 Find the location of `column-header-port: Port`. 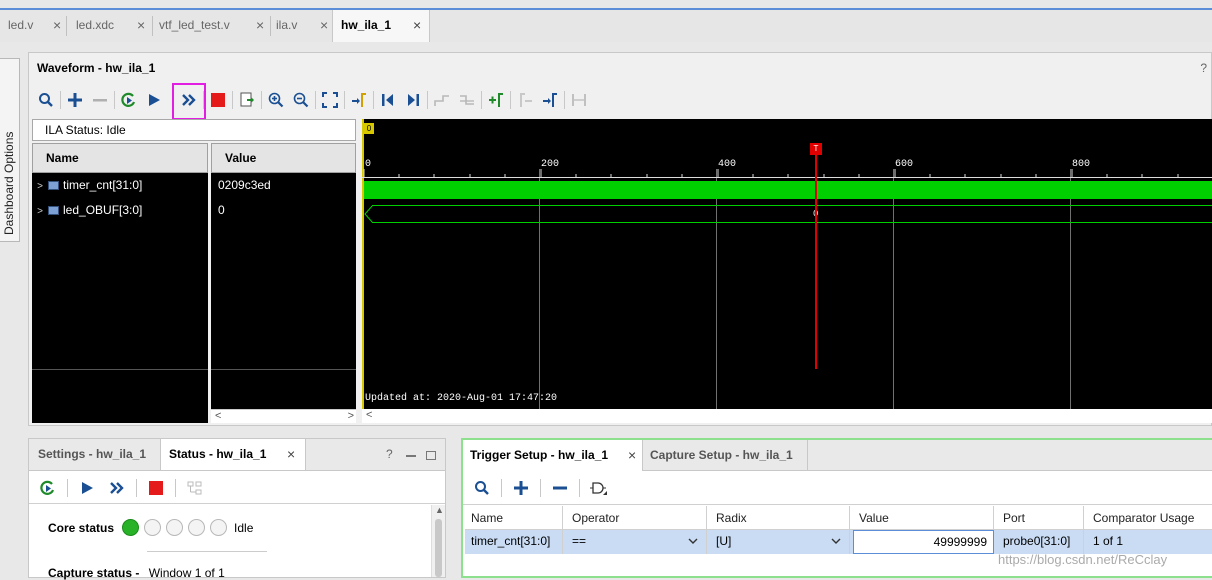

column-header-port: Port is located at coordinates (1040, 518).